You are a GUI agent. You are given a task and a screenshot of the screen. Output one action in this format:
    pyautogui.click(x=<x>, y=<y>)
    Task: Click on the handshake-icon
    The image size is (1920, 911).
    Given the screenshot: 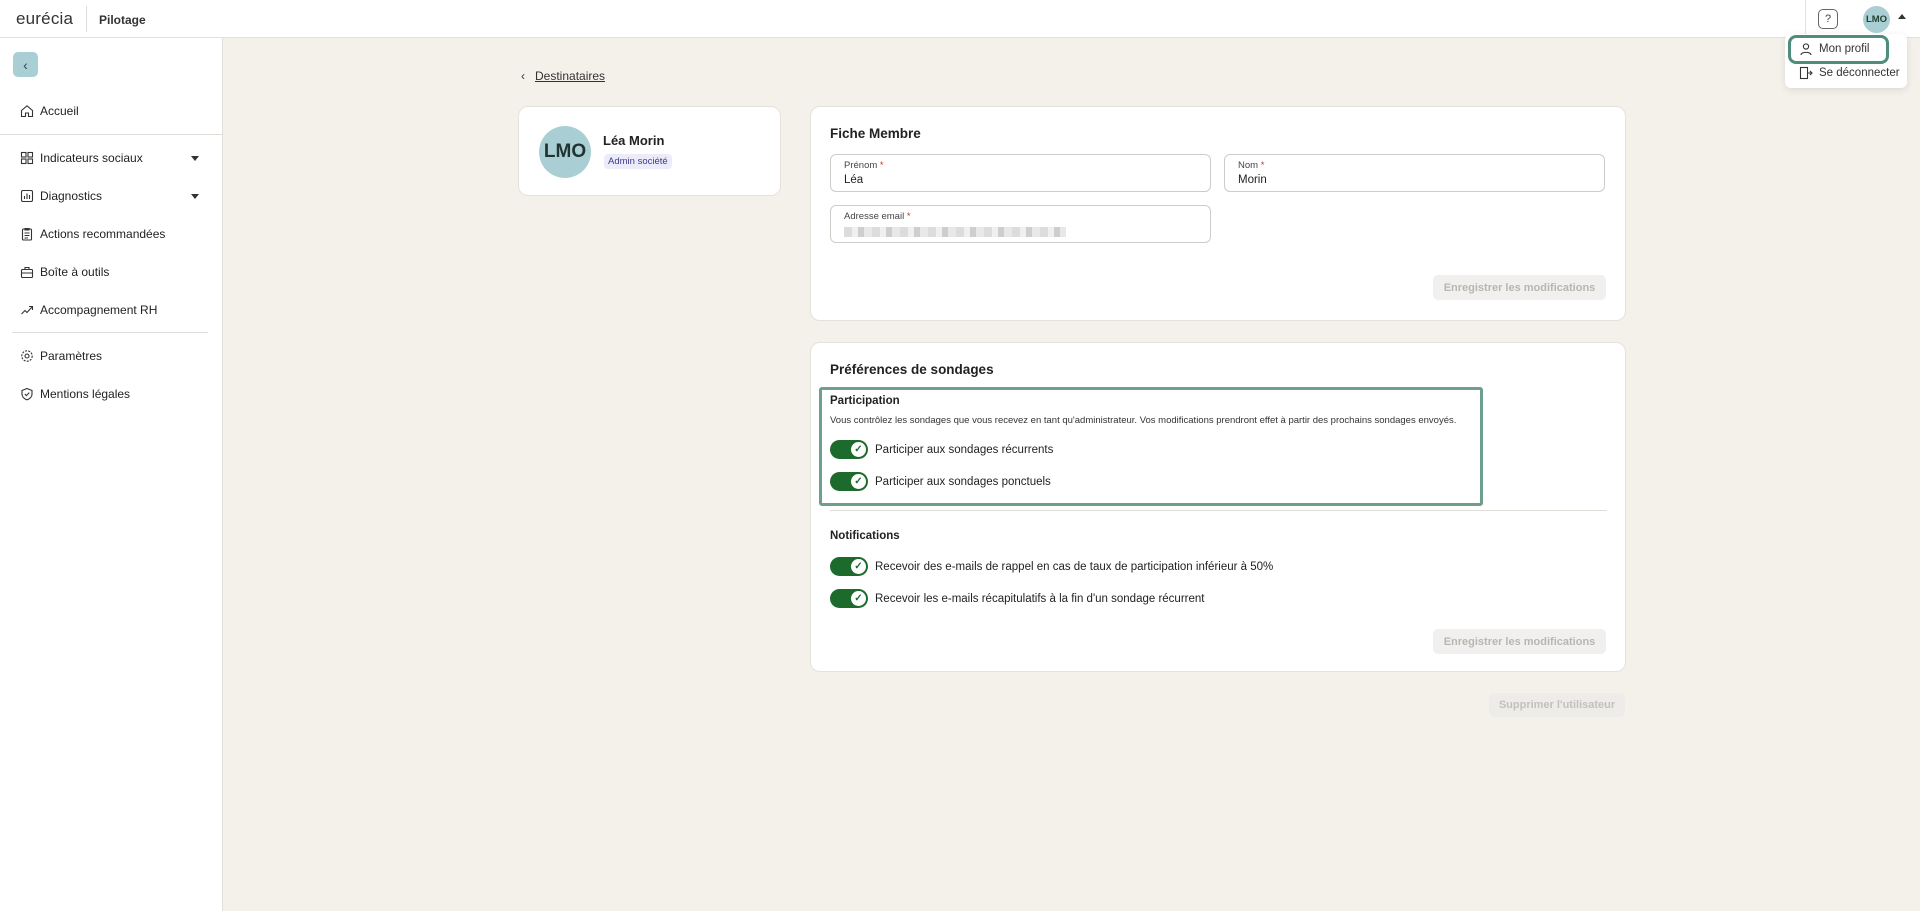 What is the action you would take?
    pyautogui.click(x=27, y=310)
    